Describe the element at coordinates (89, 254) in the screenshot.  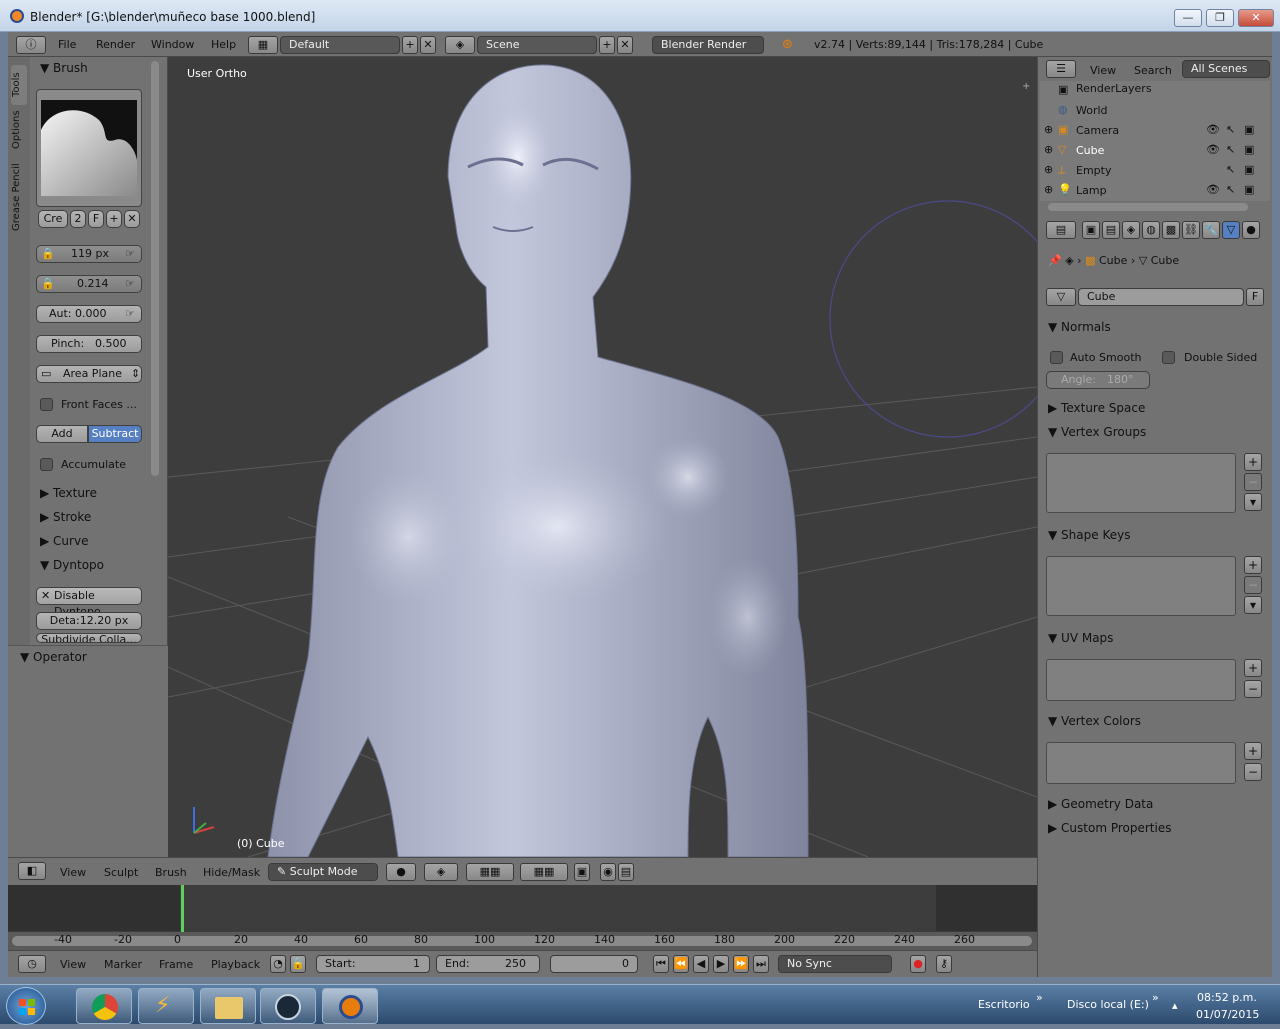
I see `radius-slider: 🔒 119 px ☞` at that location.